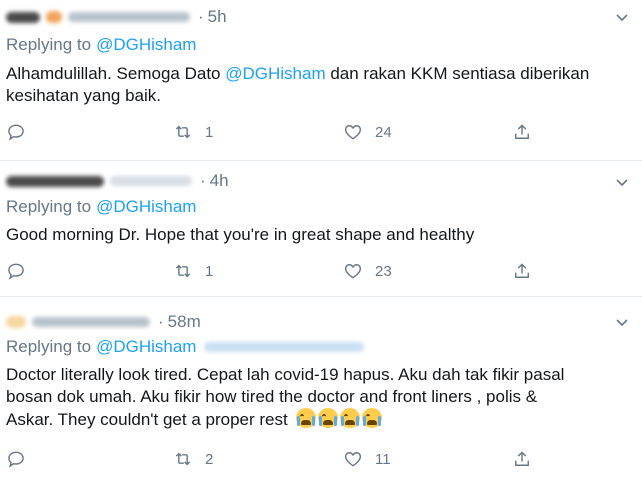  What do you see at coordinates (193, 459) in the screenshot?
I see `retweet-button: 2` at bounding box center [193, 459].